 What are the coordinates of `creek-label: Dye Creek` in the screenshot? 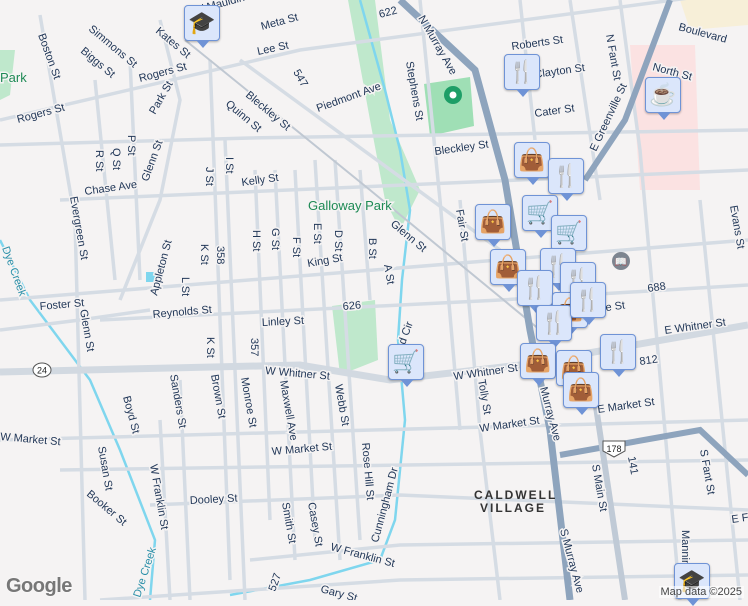 It's located at (14, 271).